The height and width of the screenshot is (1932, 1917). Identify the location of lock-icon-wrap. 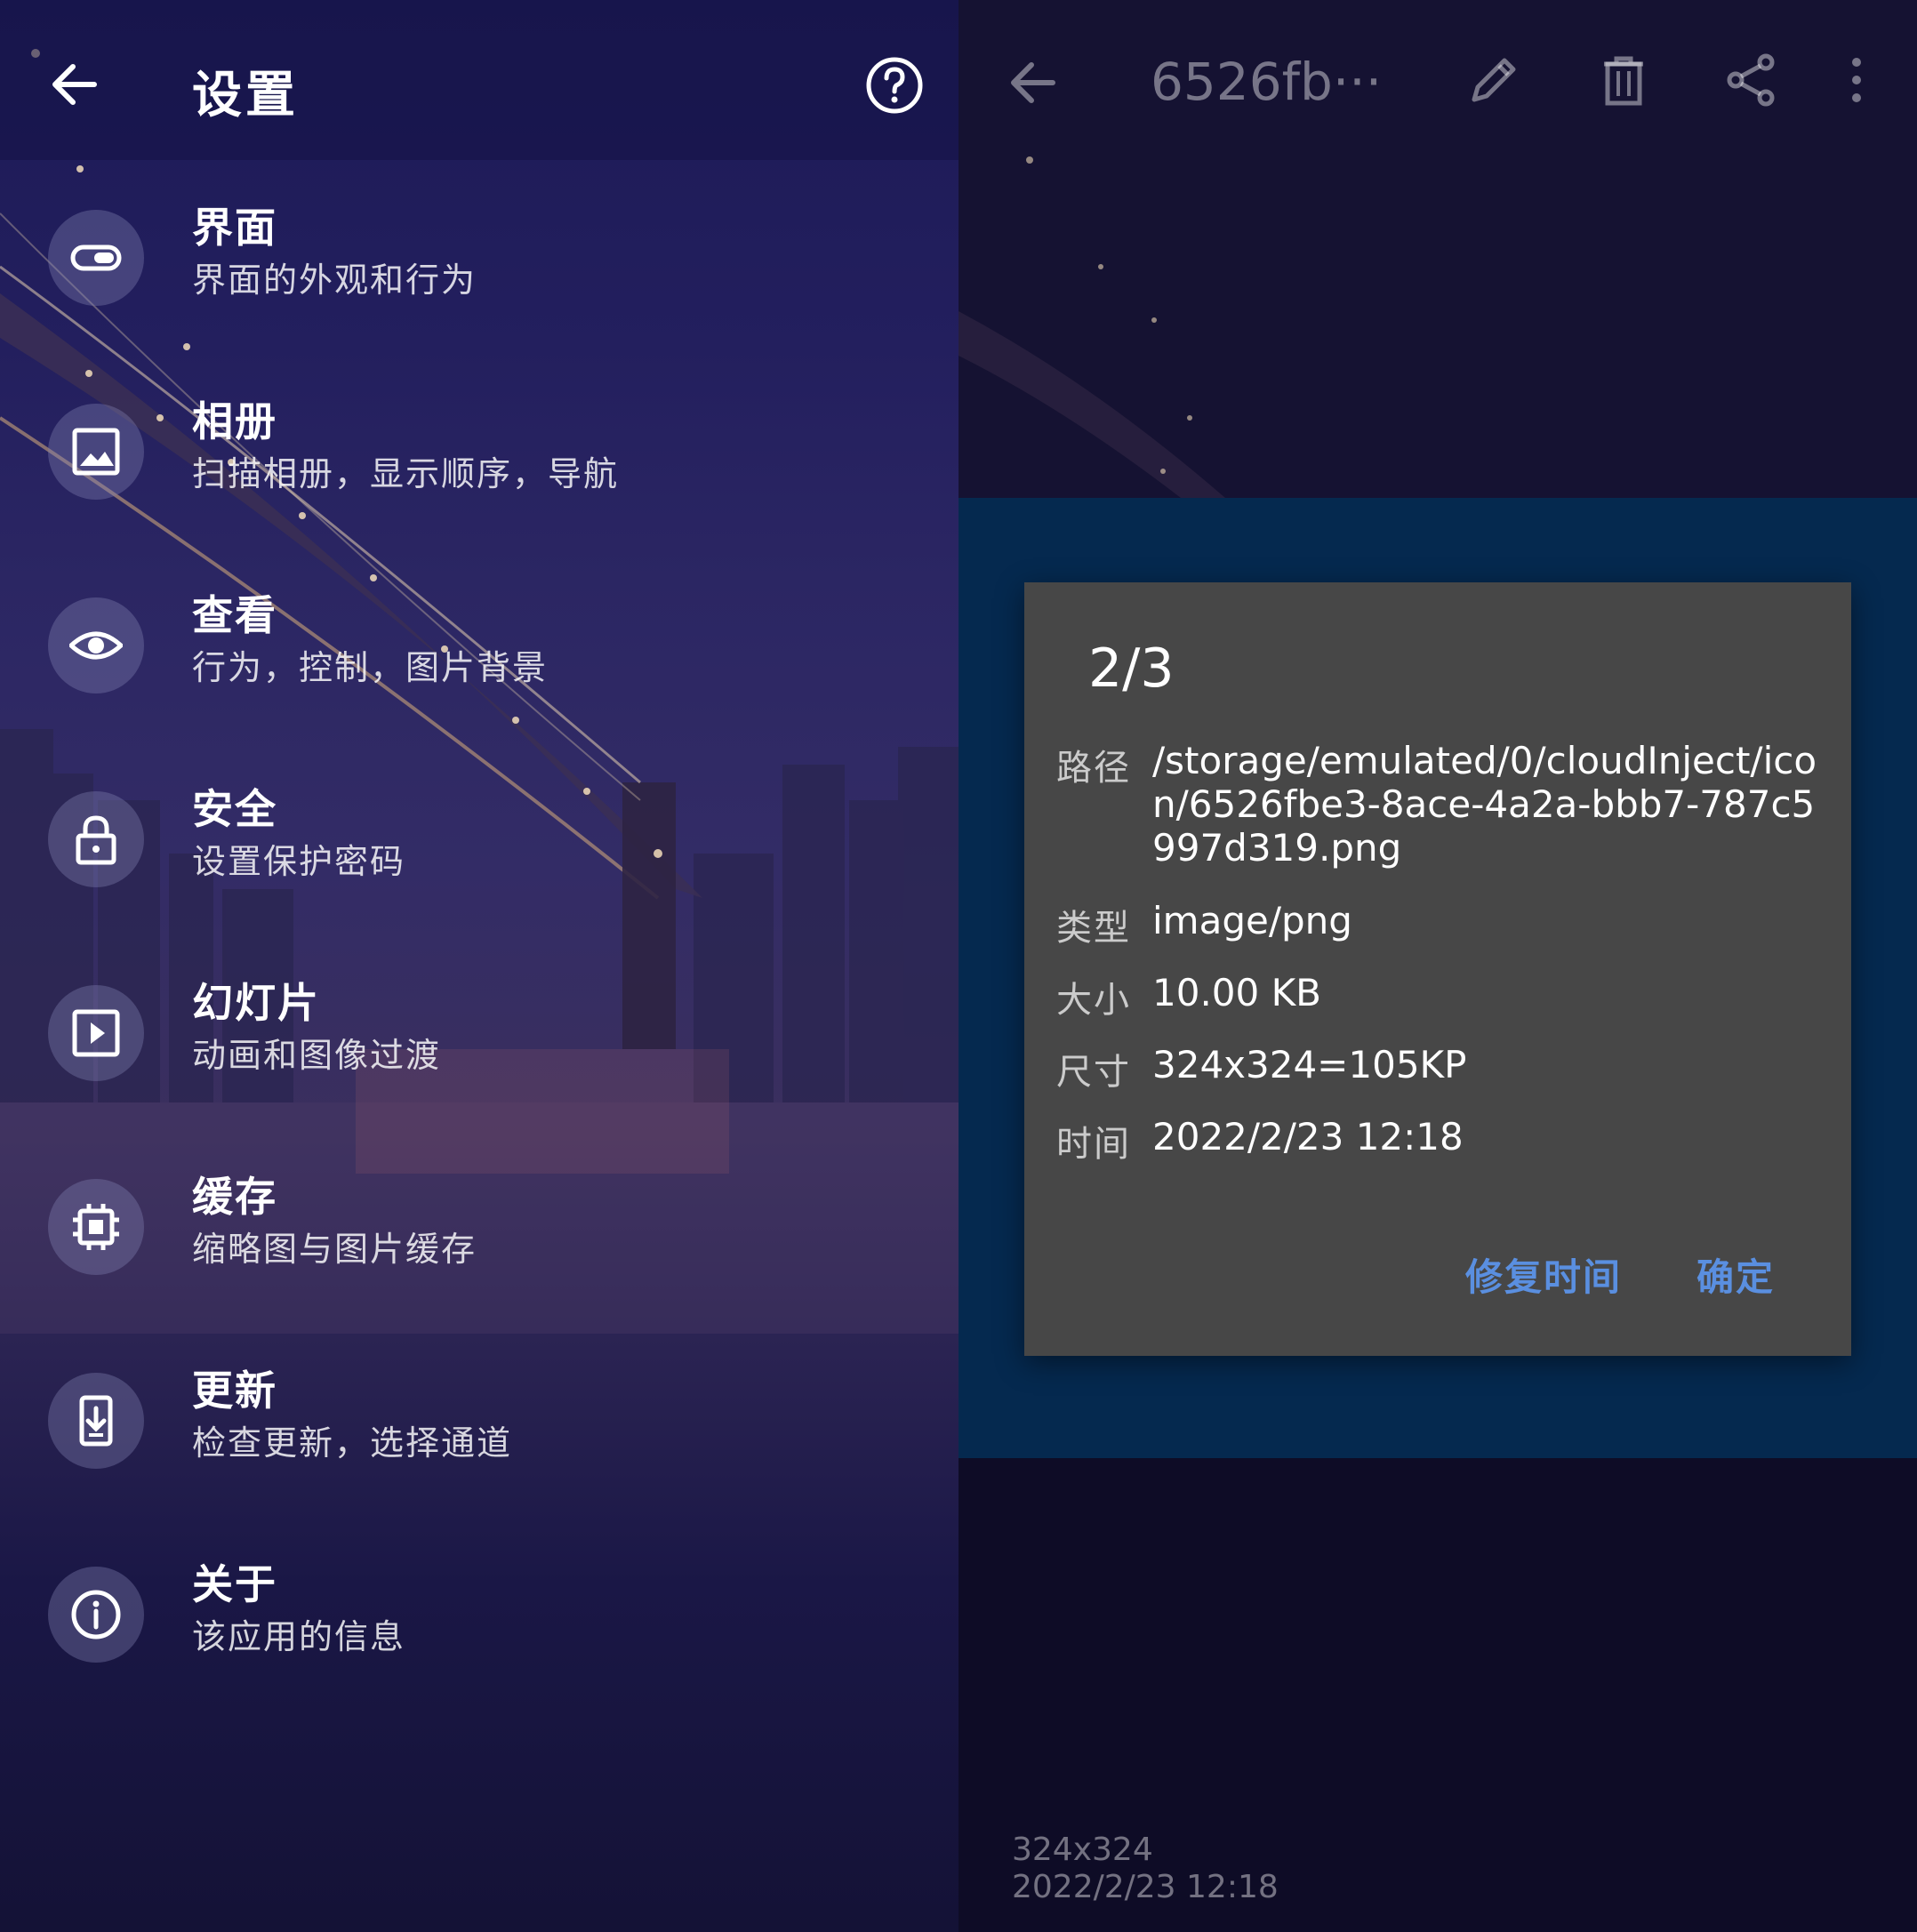
(96, 839).